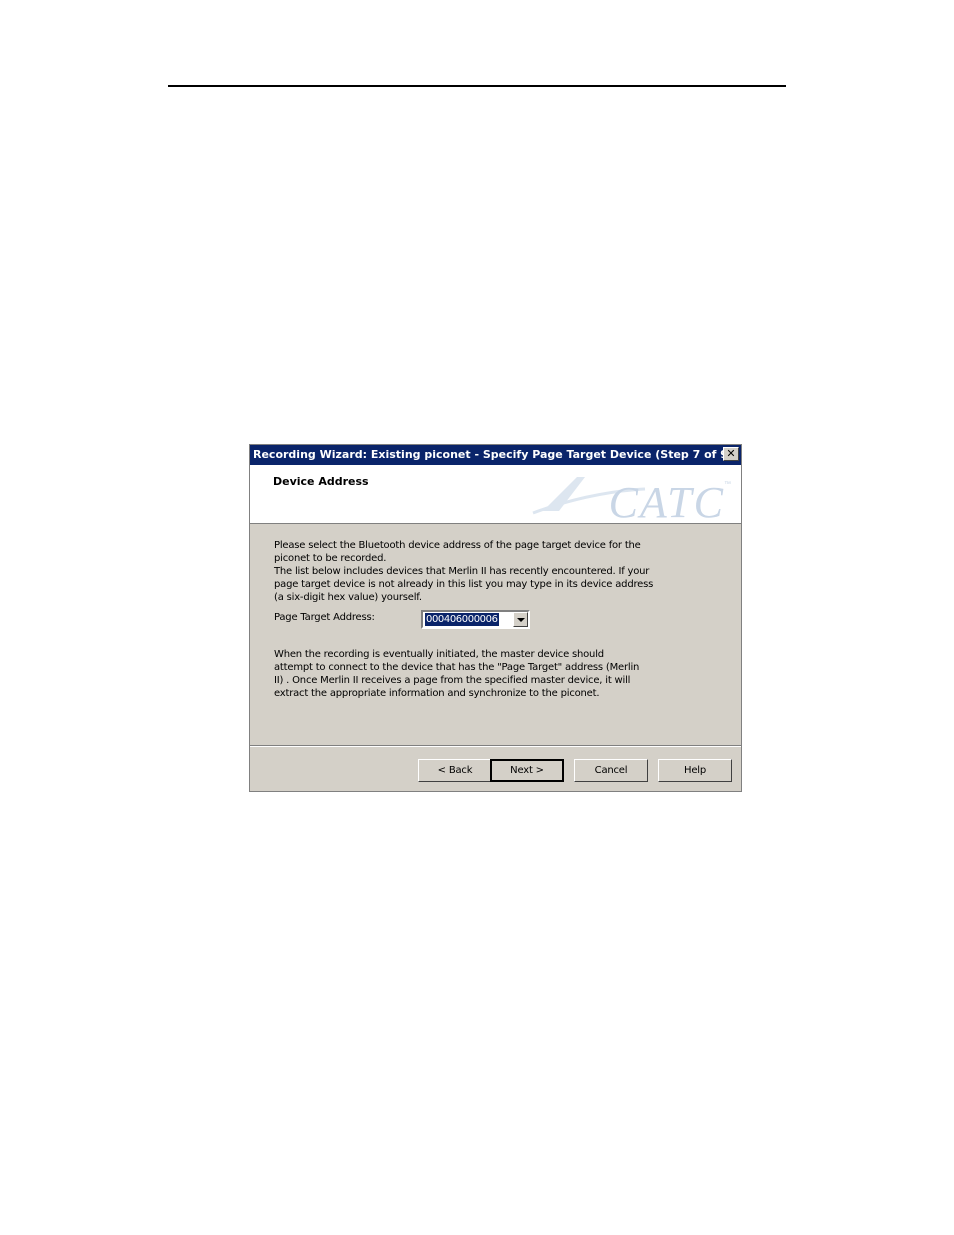 The image size is (954, 1235). Describe the element at coordinates (477, 86) in the screenshot. I see `page-header-rule` at that location.